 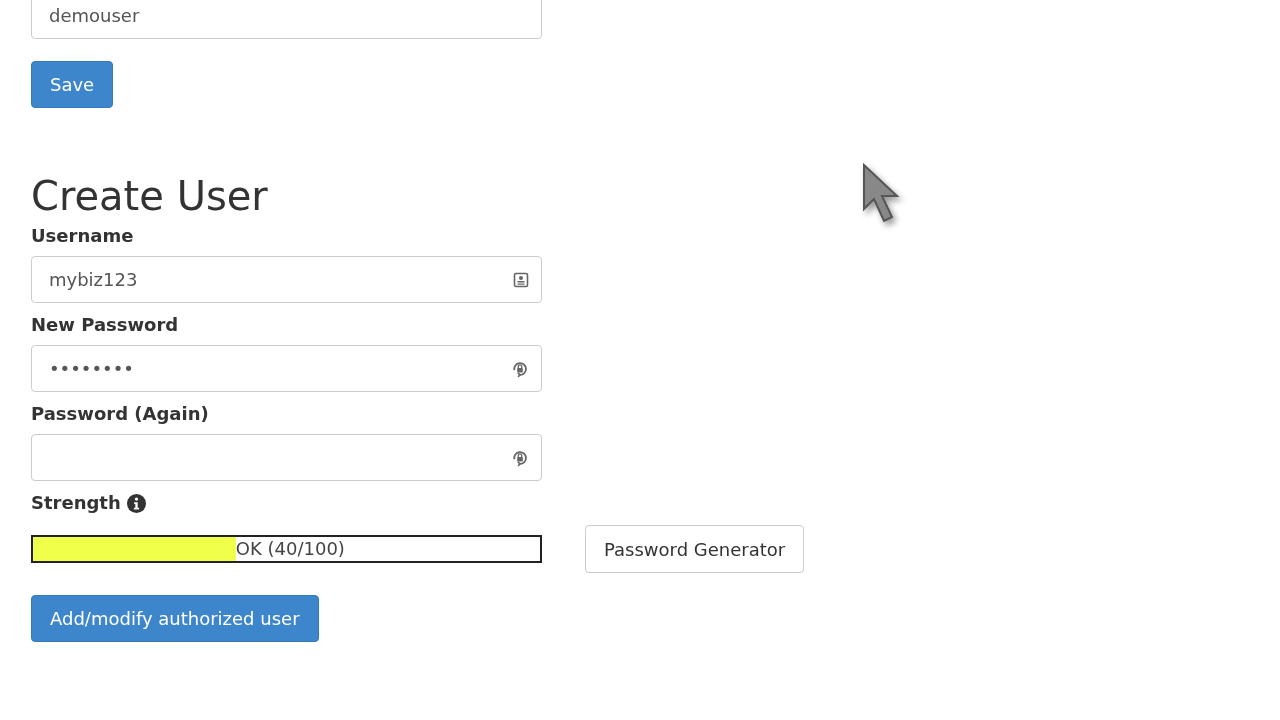 What do you see at coordinates (286, 368) in the screenshot?
I see `password-field: ••••••••` at bounding box center [286, 368].